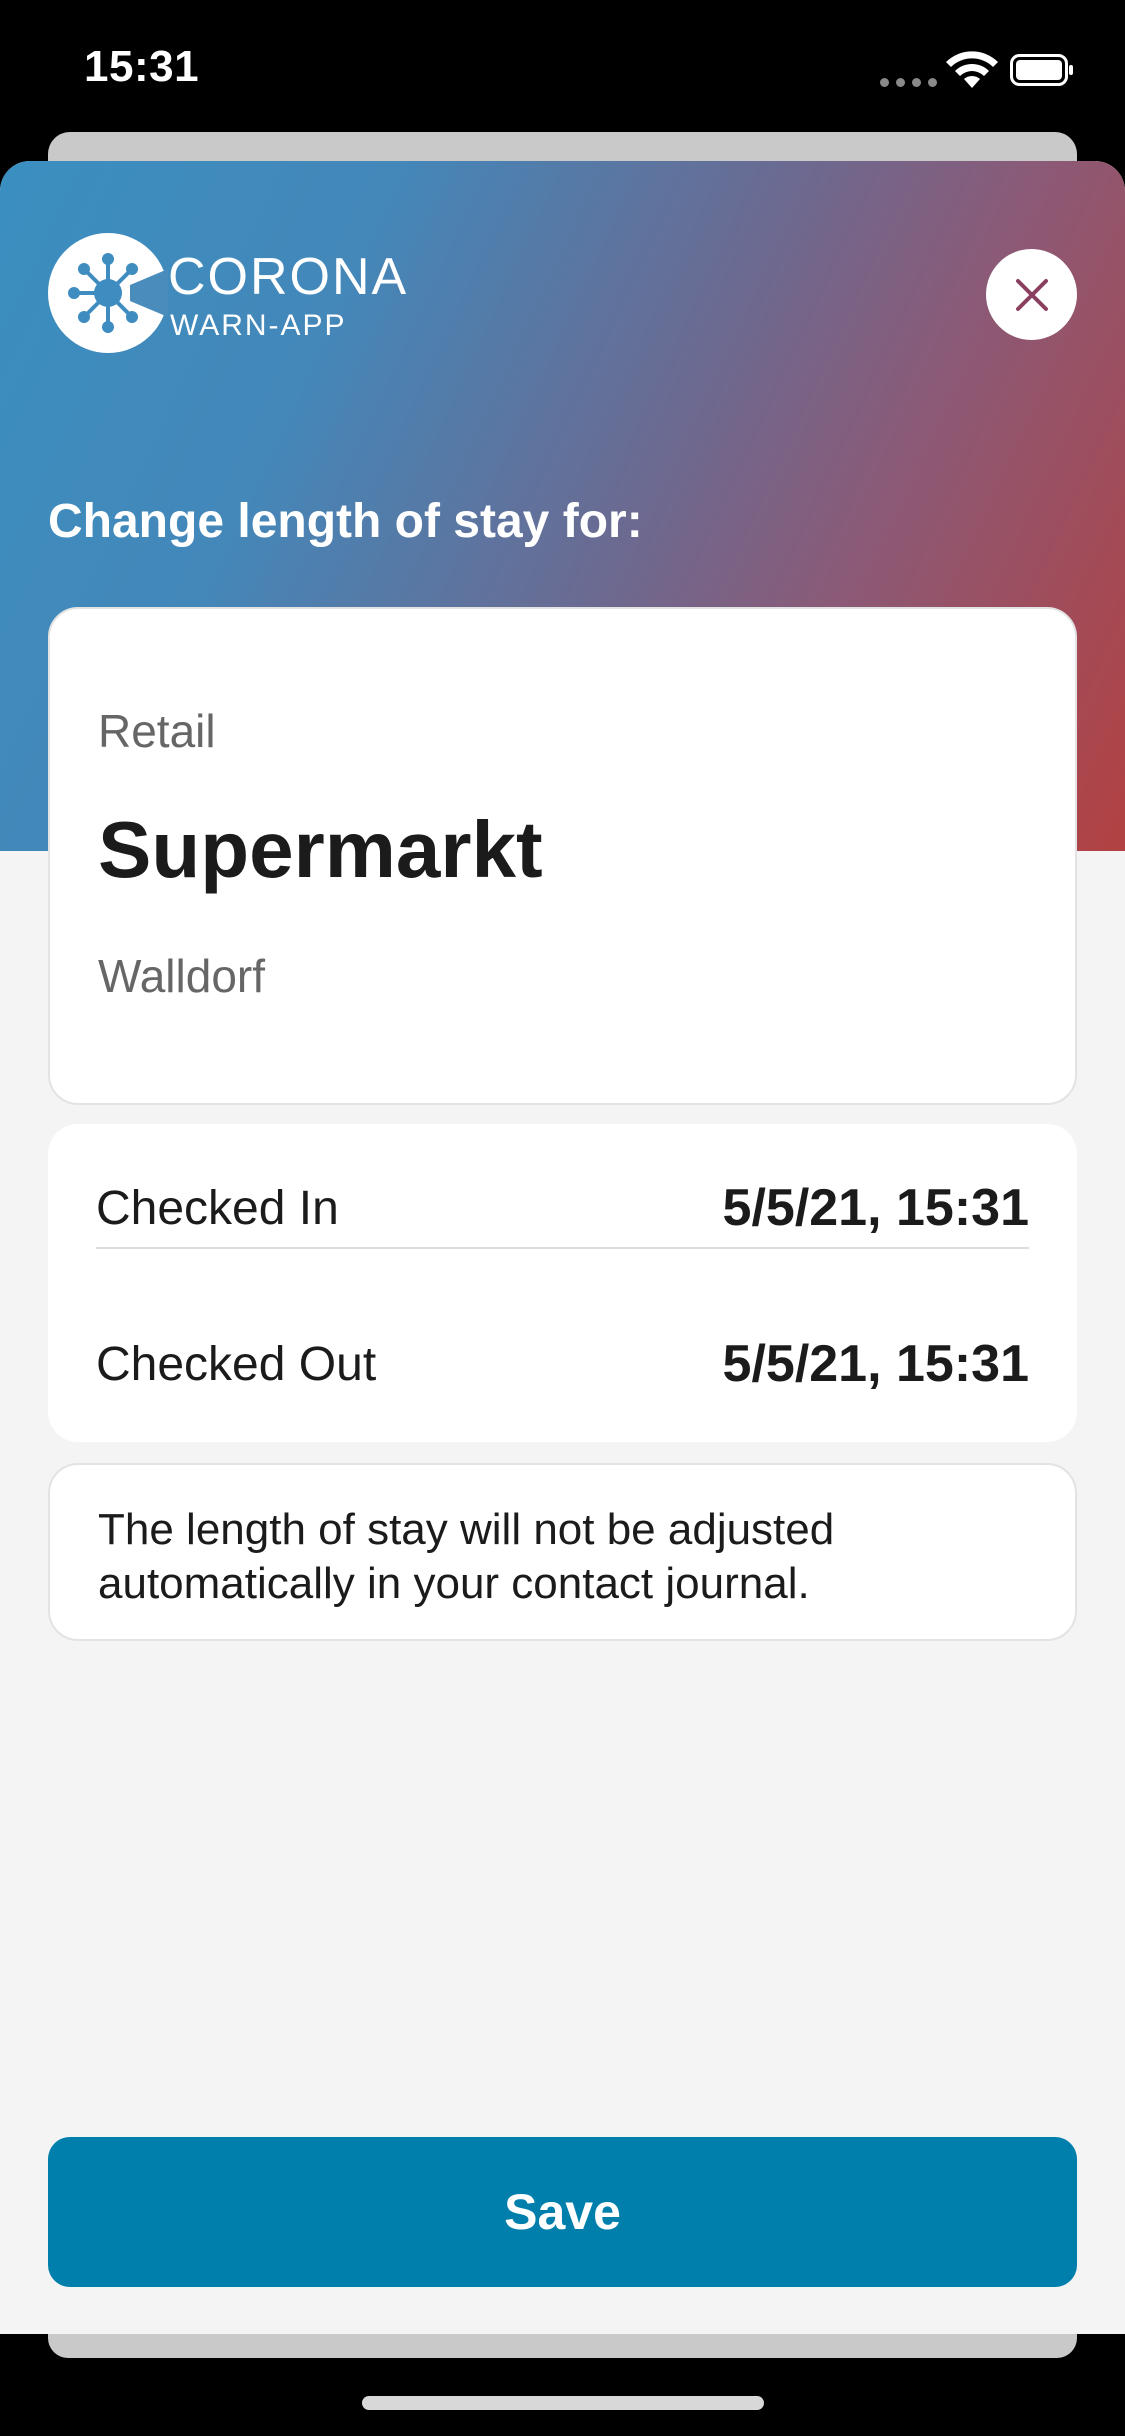 The width and height of the screenshot is (1125, 2436). What do you see at coordinates (142, 66) in the screenshot?
I see `status-time: 15:31` at bounding box center [142, 66].